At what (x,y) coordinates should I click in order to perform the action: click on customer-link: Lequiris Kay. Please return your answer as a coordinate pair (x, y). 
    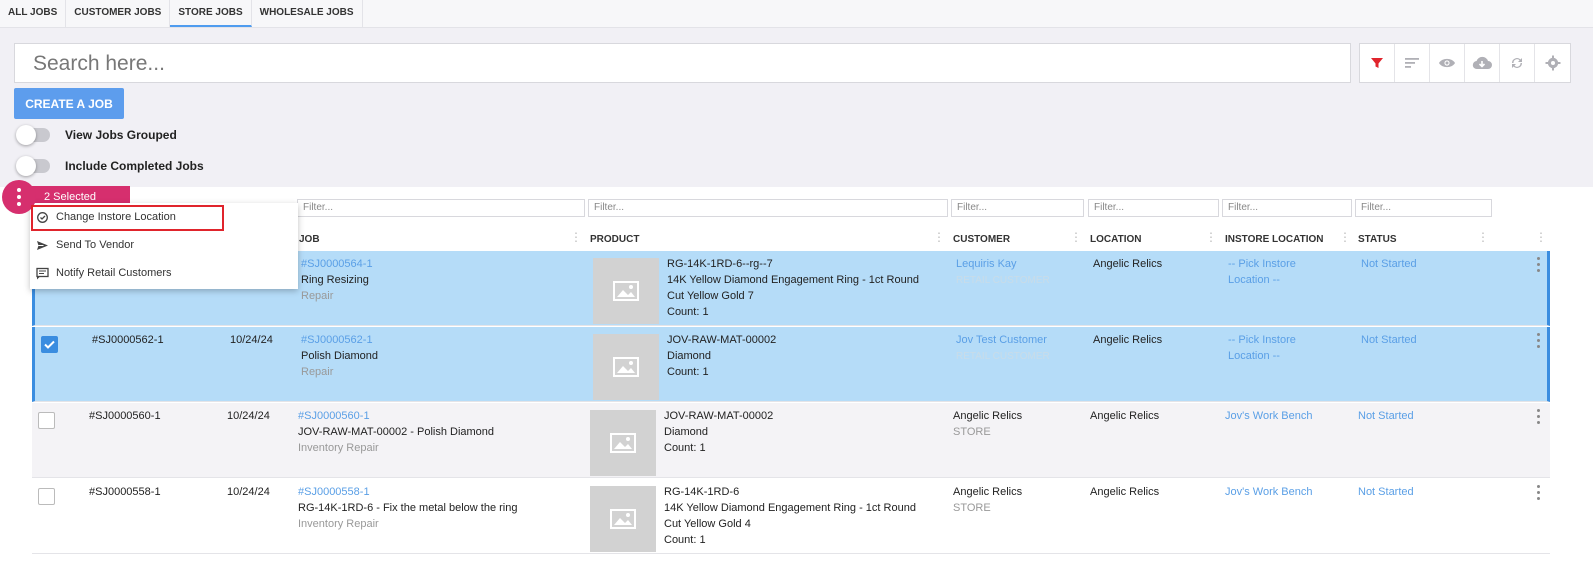
    Looking at the image, I should click on (986, 265).